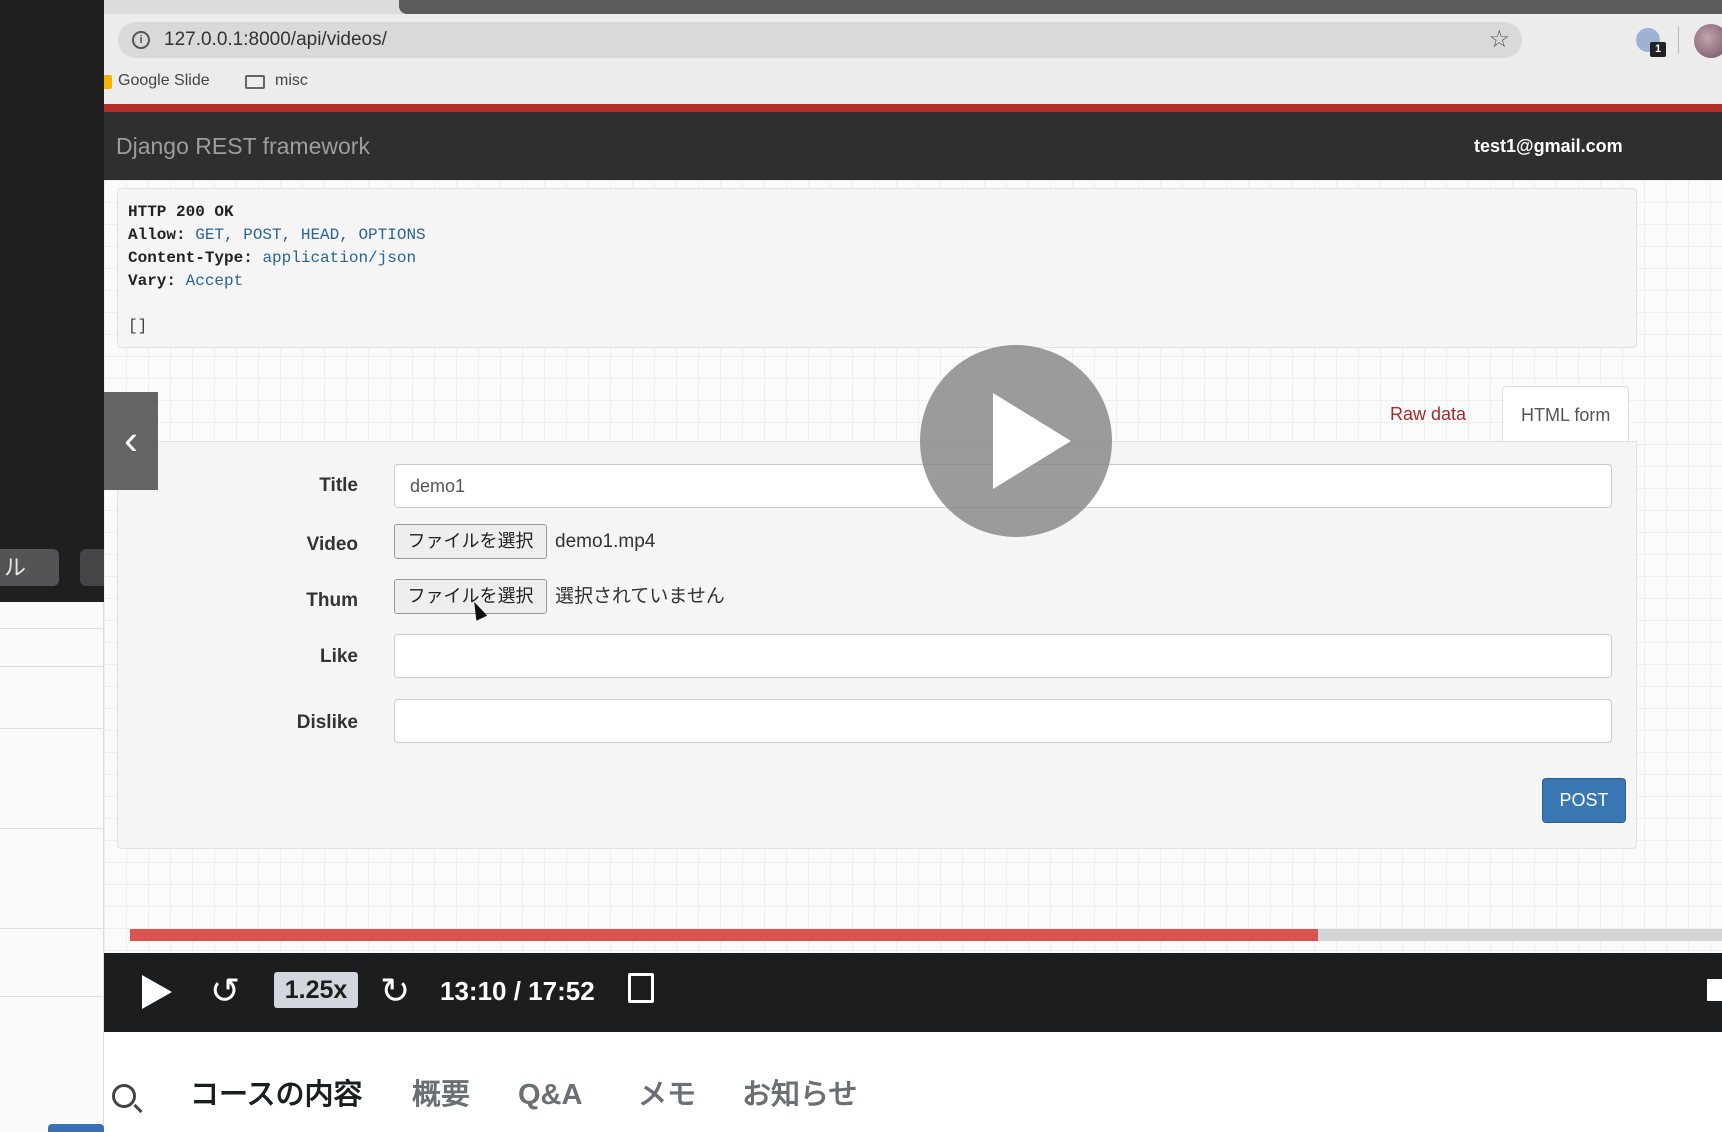  I want to click on video-file-button: ファイルを選択, so click(470, 541).